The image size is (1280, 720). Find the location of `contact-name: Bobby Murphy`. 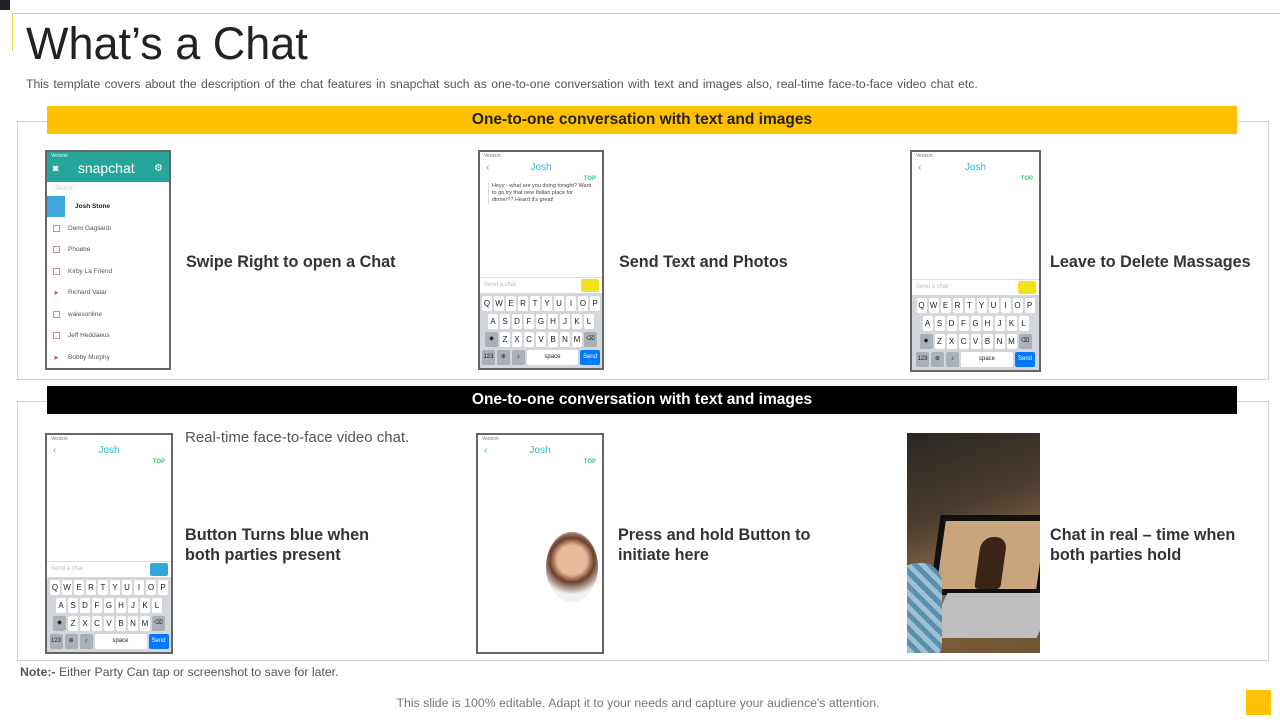

contact-name: Bobby Murphy is located at coordinates (89, 357).